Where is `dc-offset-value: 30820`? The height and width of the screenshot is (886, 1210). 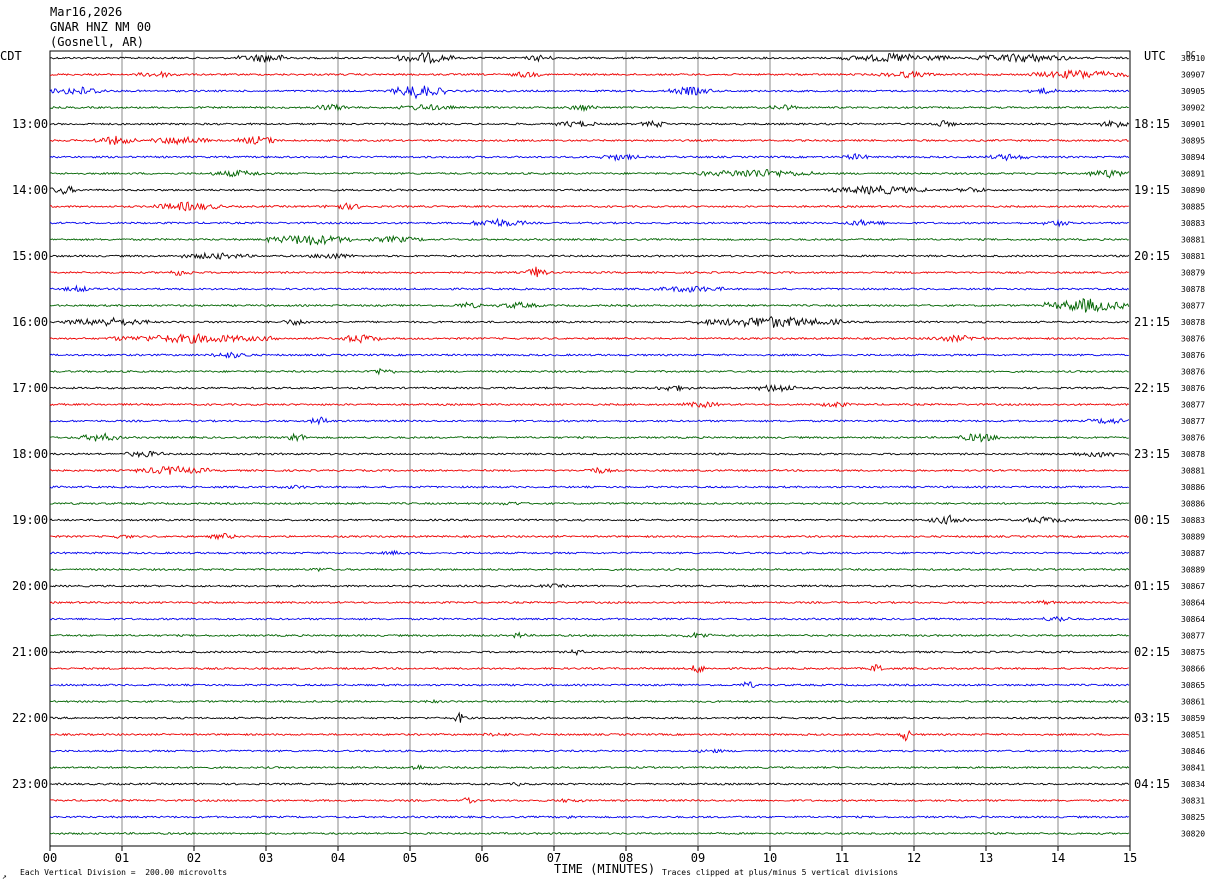 dc-offset-value: 30820 is located at coordinates (1193, 834).